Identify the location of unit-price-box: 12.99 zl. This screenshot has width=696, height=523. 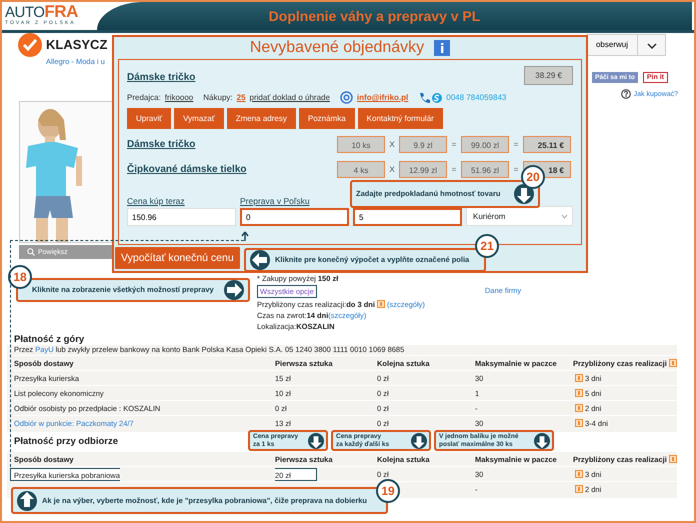
(423, 169).